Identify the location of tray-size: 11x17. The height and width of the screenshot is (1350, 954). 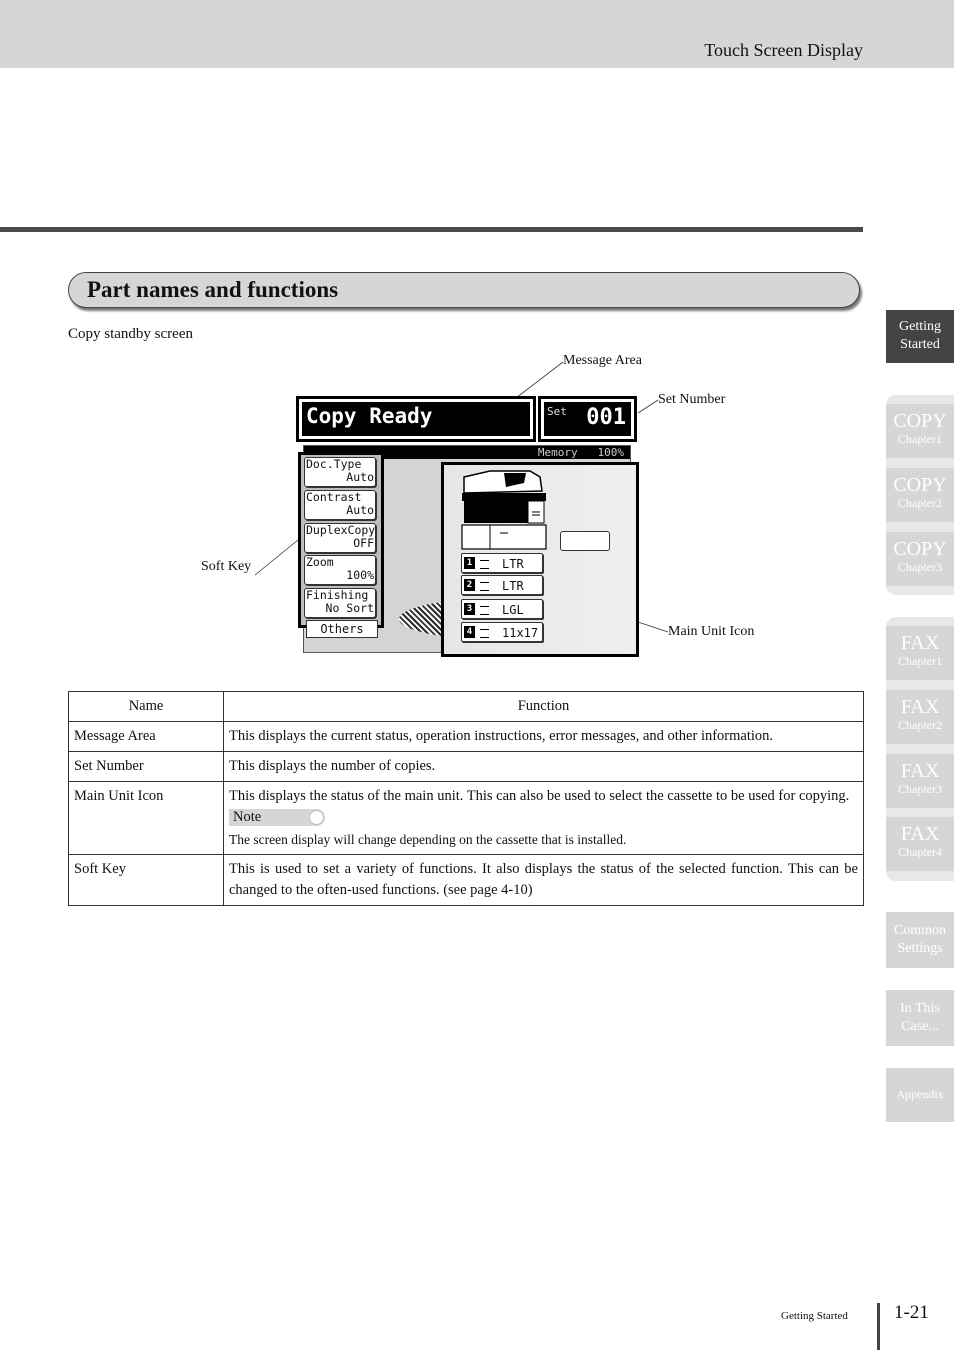
(520, 633).